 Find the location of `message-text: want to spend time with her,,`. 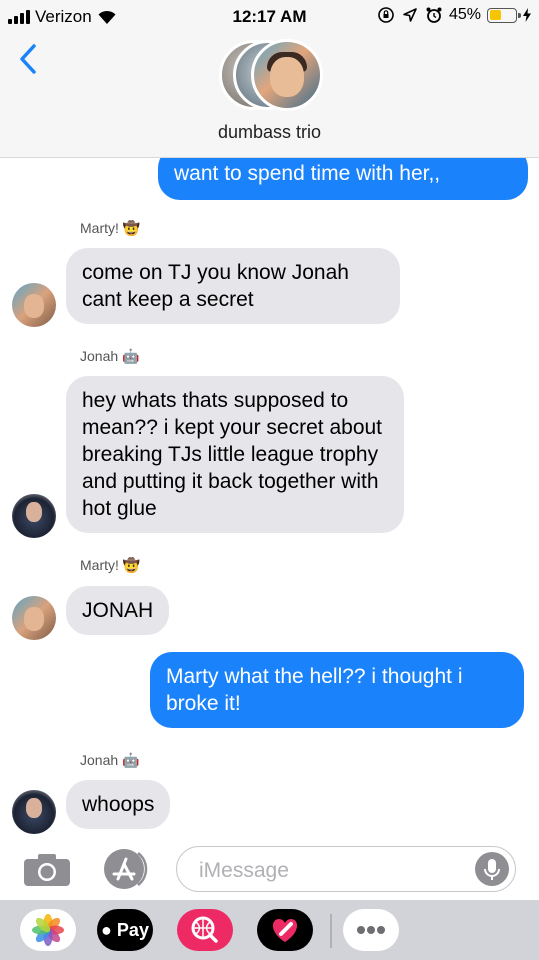

message-text: want to spend time with her,, is located at coordinates (307, 173).